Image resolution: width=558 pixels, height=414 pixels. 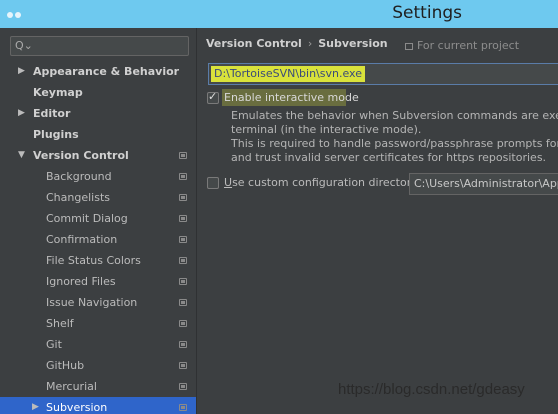 I want to click on project-icon, so click(x=409, y=46).